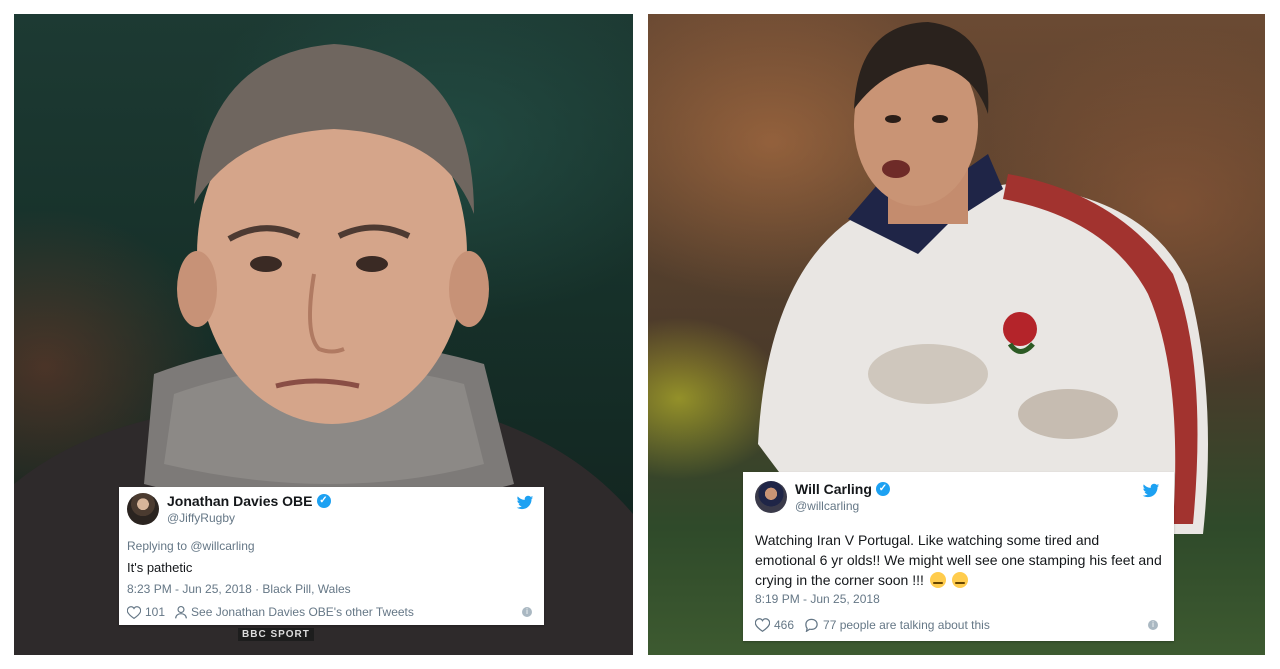  What do you see at coordinates (833, 489) in the screenshot?
I see `author-name: Will Carling` at bounding box center [833, 489].